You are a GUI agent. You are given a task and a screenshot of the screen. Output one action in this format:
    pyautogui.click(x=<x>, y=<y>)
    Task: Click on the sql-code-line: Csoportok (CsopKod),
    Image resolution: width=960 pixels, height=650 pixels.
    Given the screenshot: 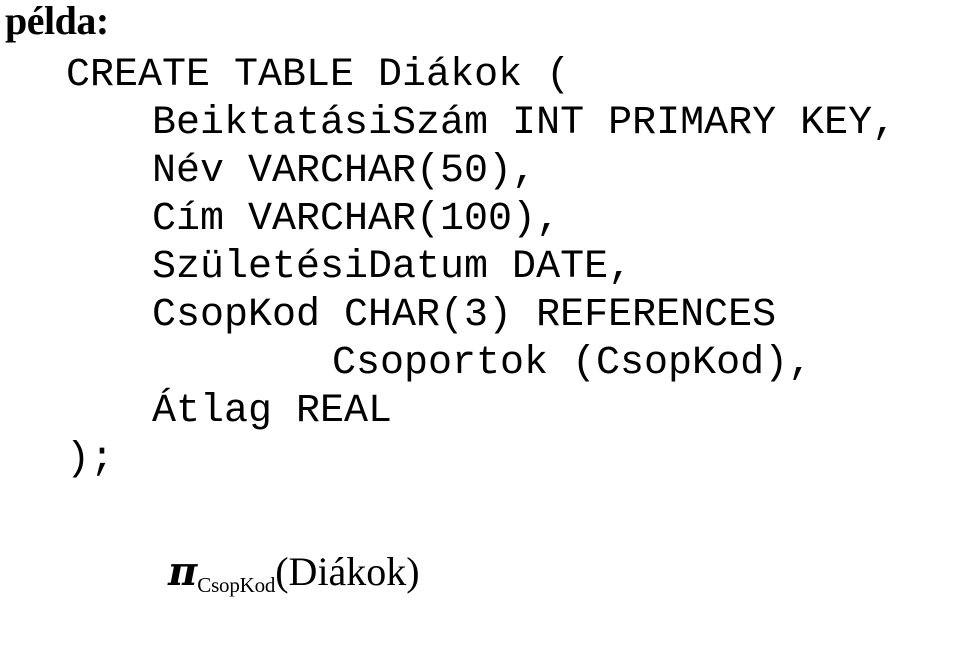 What is the action you would take?
    pyautogui.click(x=572, y=363)
    